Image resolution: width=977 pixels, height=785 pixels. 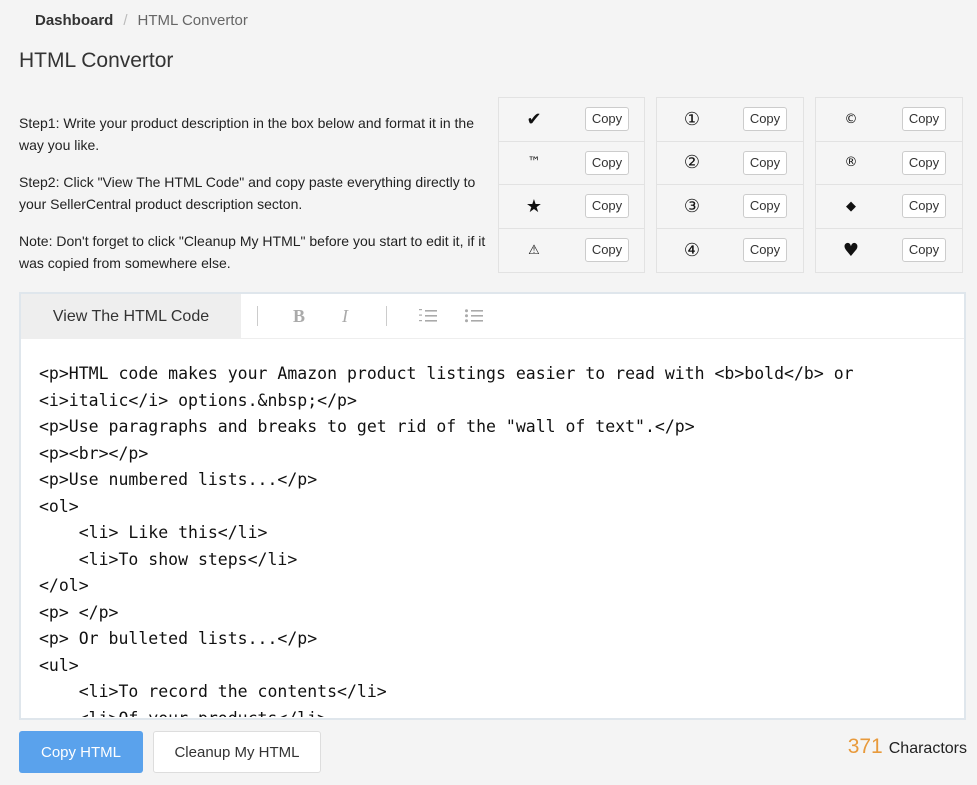 What do you see at coordinates (865, 746) in the screenshot?
I see `character-count-value: 371` at bounding box center [865, 746].